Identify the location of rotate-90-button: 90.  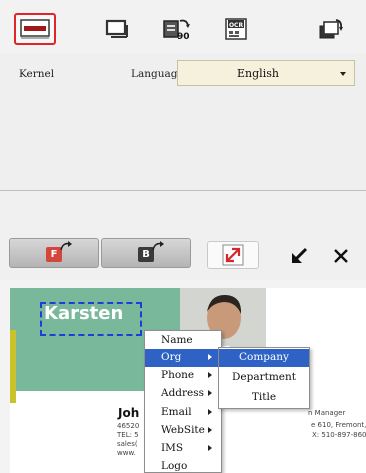
(177, 29).